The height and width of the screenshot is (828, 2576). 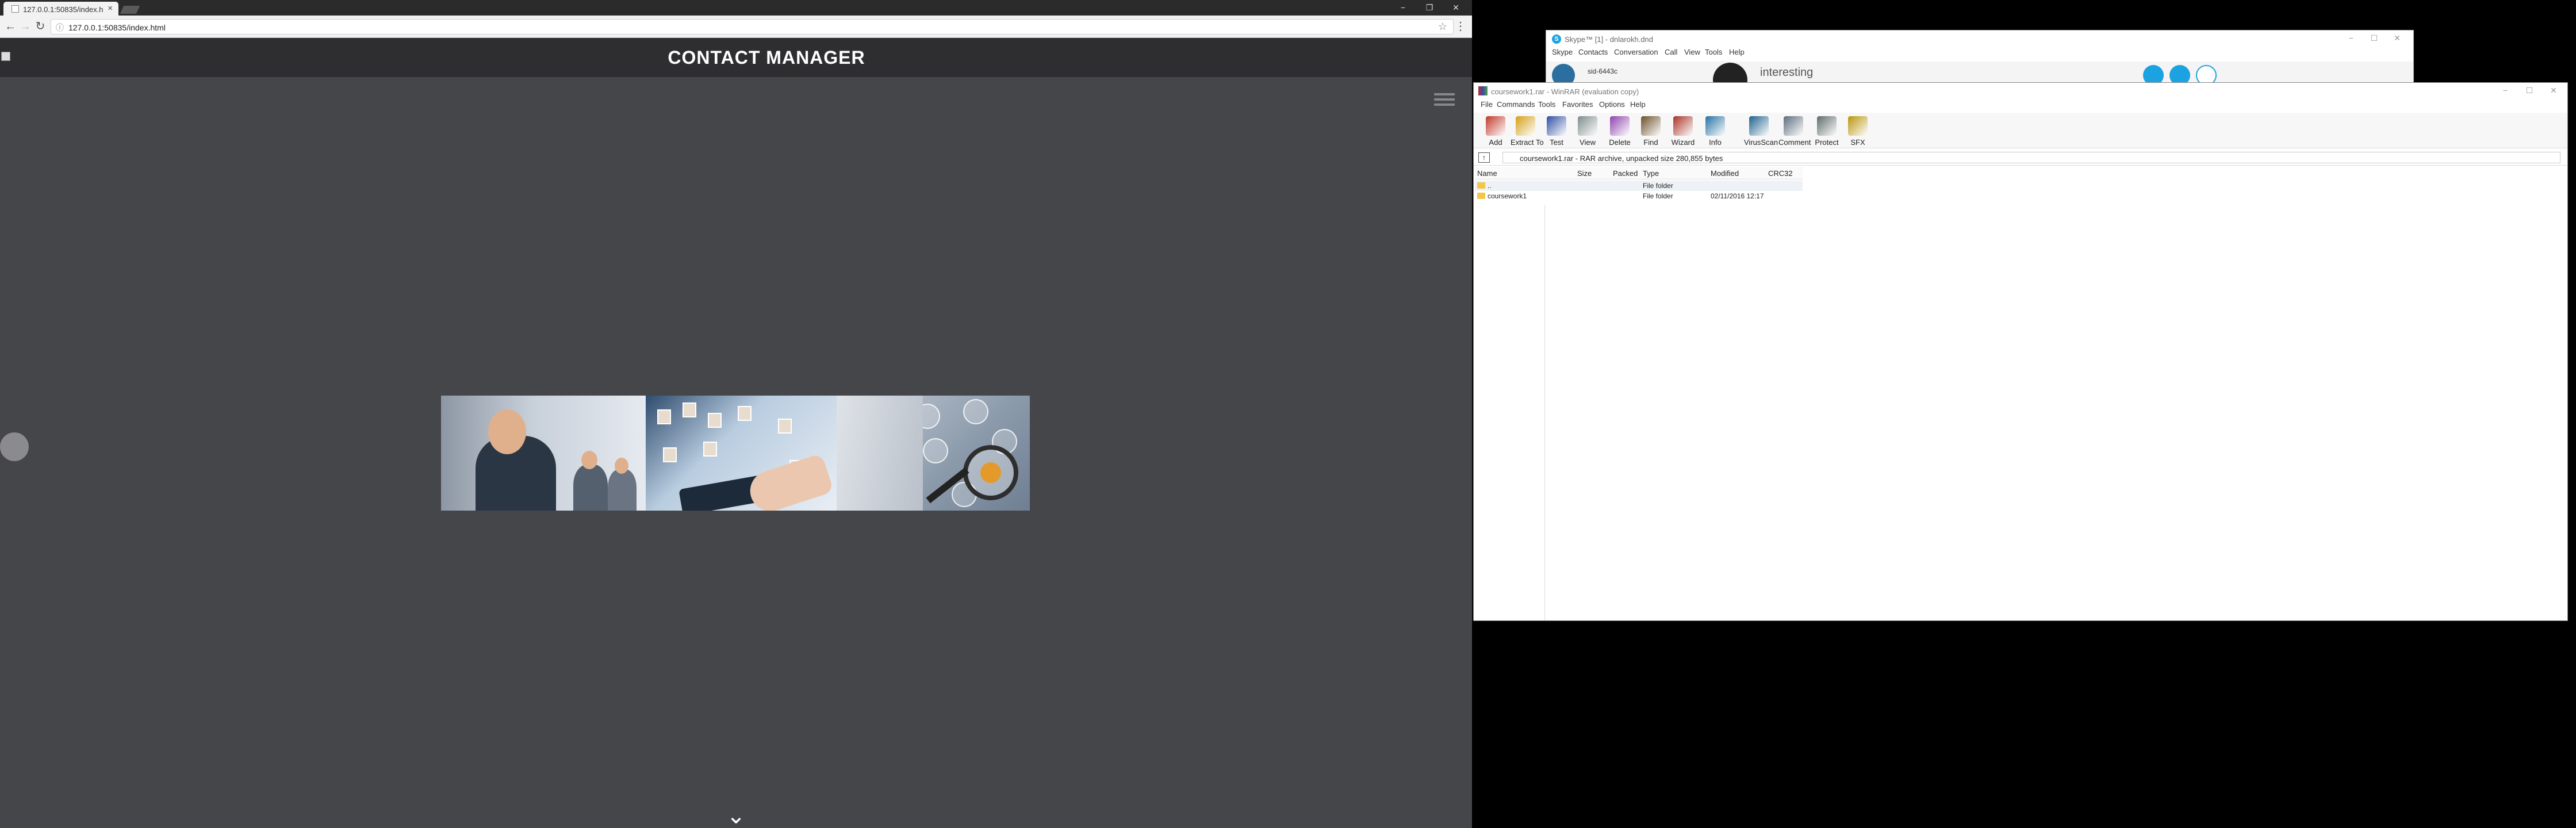 What do you see at coordinates (1507, 196) in the screenshot?
I see `row-name: coursework1` at bounding box center [1507, 196].